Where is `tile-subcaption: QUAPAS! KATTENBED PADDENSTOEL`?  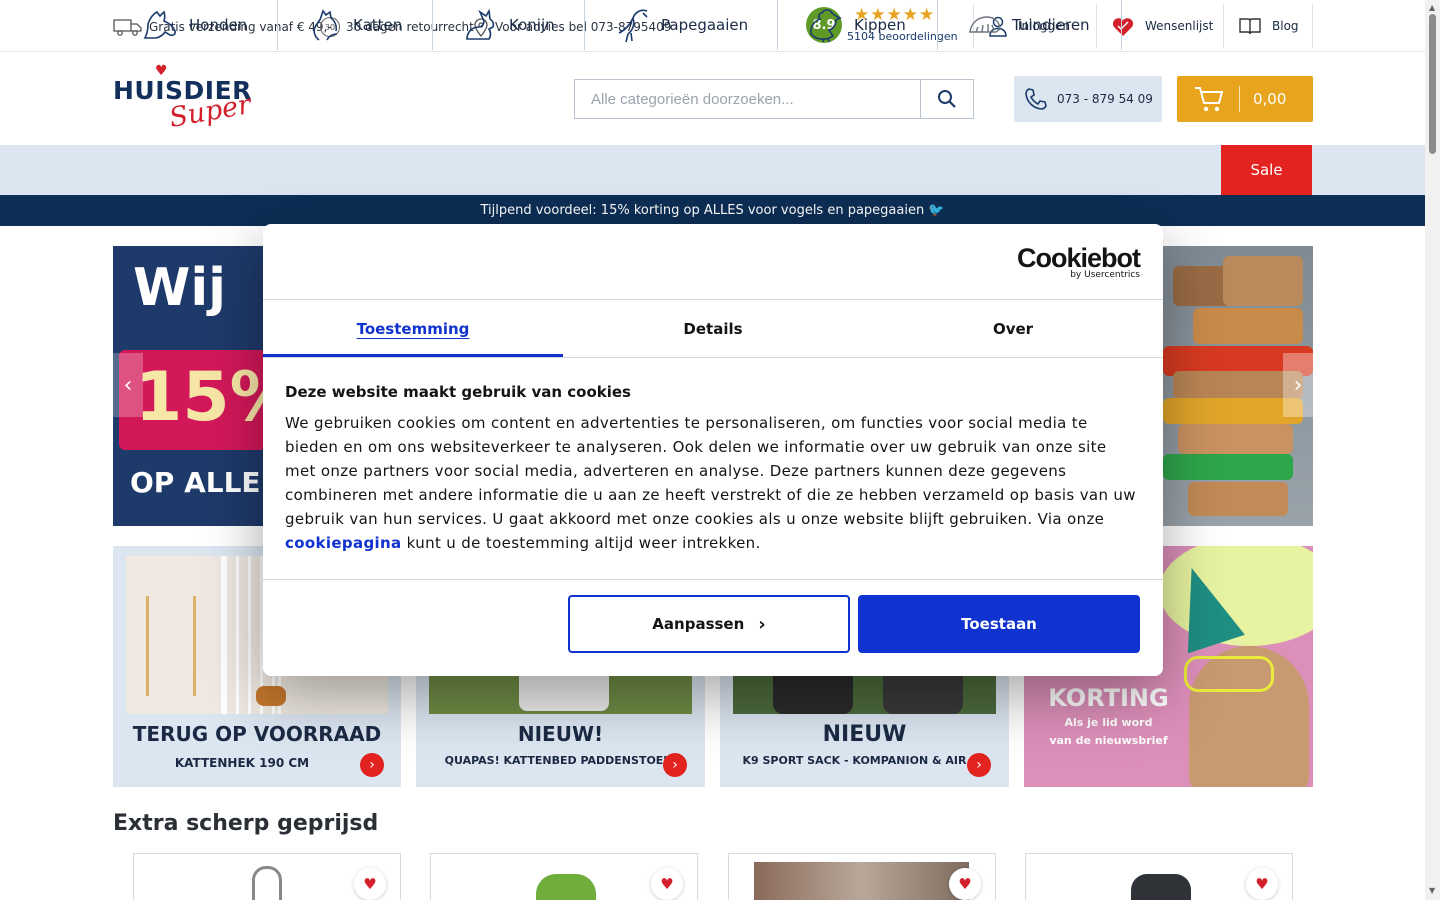 tile-subcaption: QUAPAS! KATTENBED PADDENSTOEL is located at coordinates (557, 760).